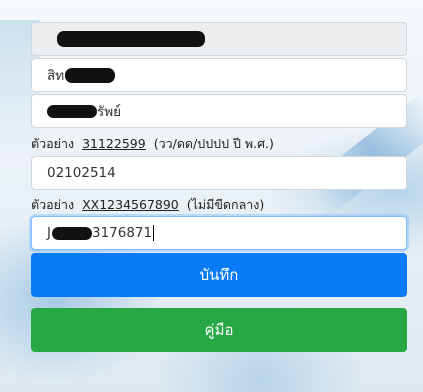 The image size is (423, 392). What do you see at coordinates (219, 173) in the screenshot?
I see `birthdate-field: 02102514` at bounding box center [219, 173].